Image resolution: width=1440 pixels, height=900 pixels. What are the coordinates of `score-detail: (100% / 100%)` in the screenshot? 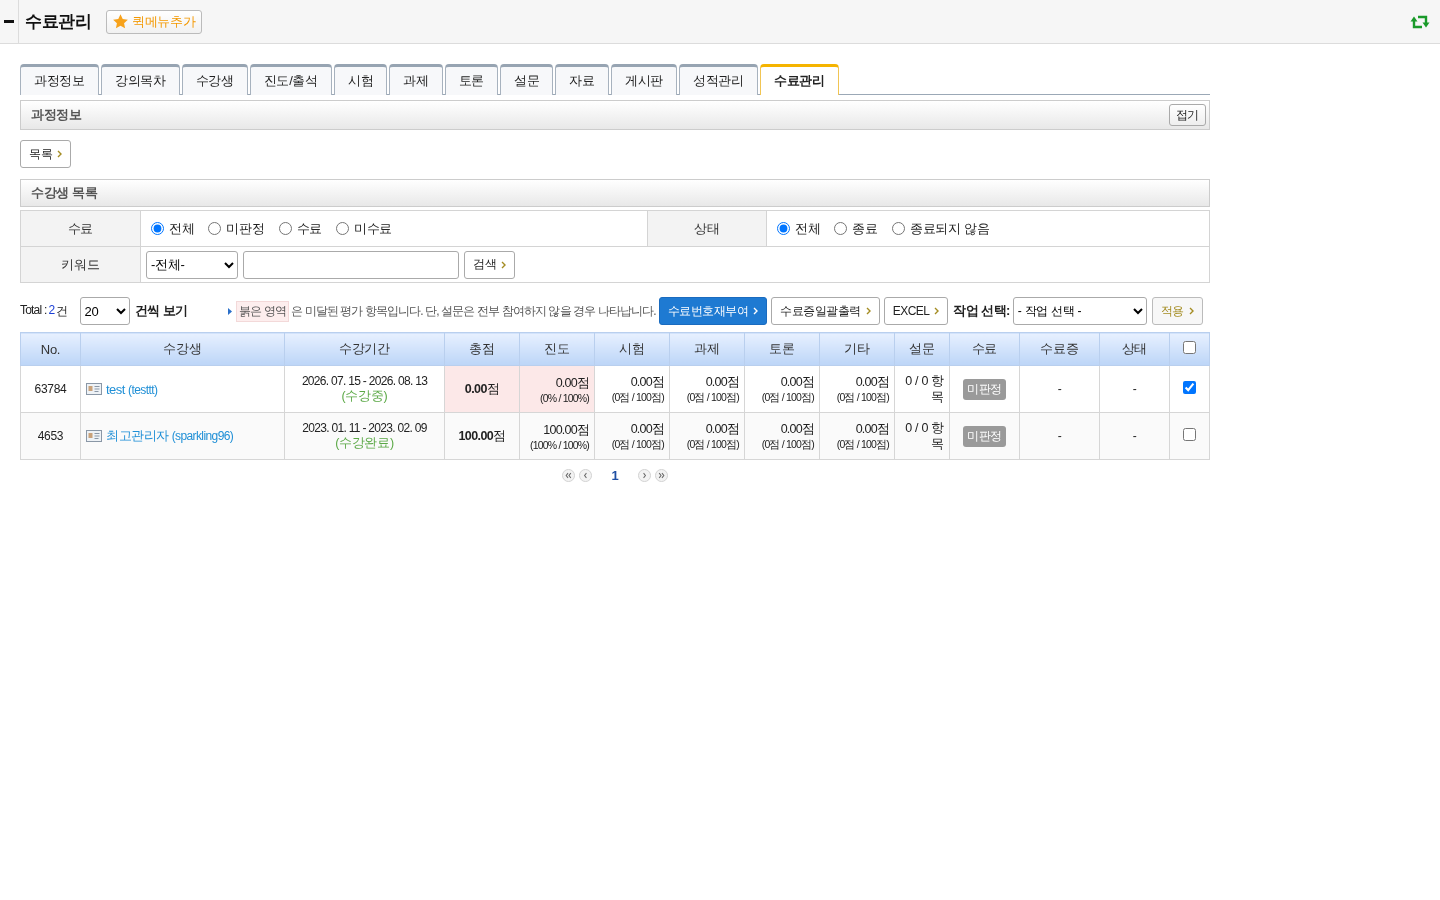 It's located at (558, 444).